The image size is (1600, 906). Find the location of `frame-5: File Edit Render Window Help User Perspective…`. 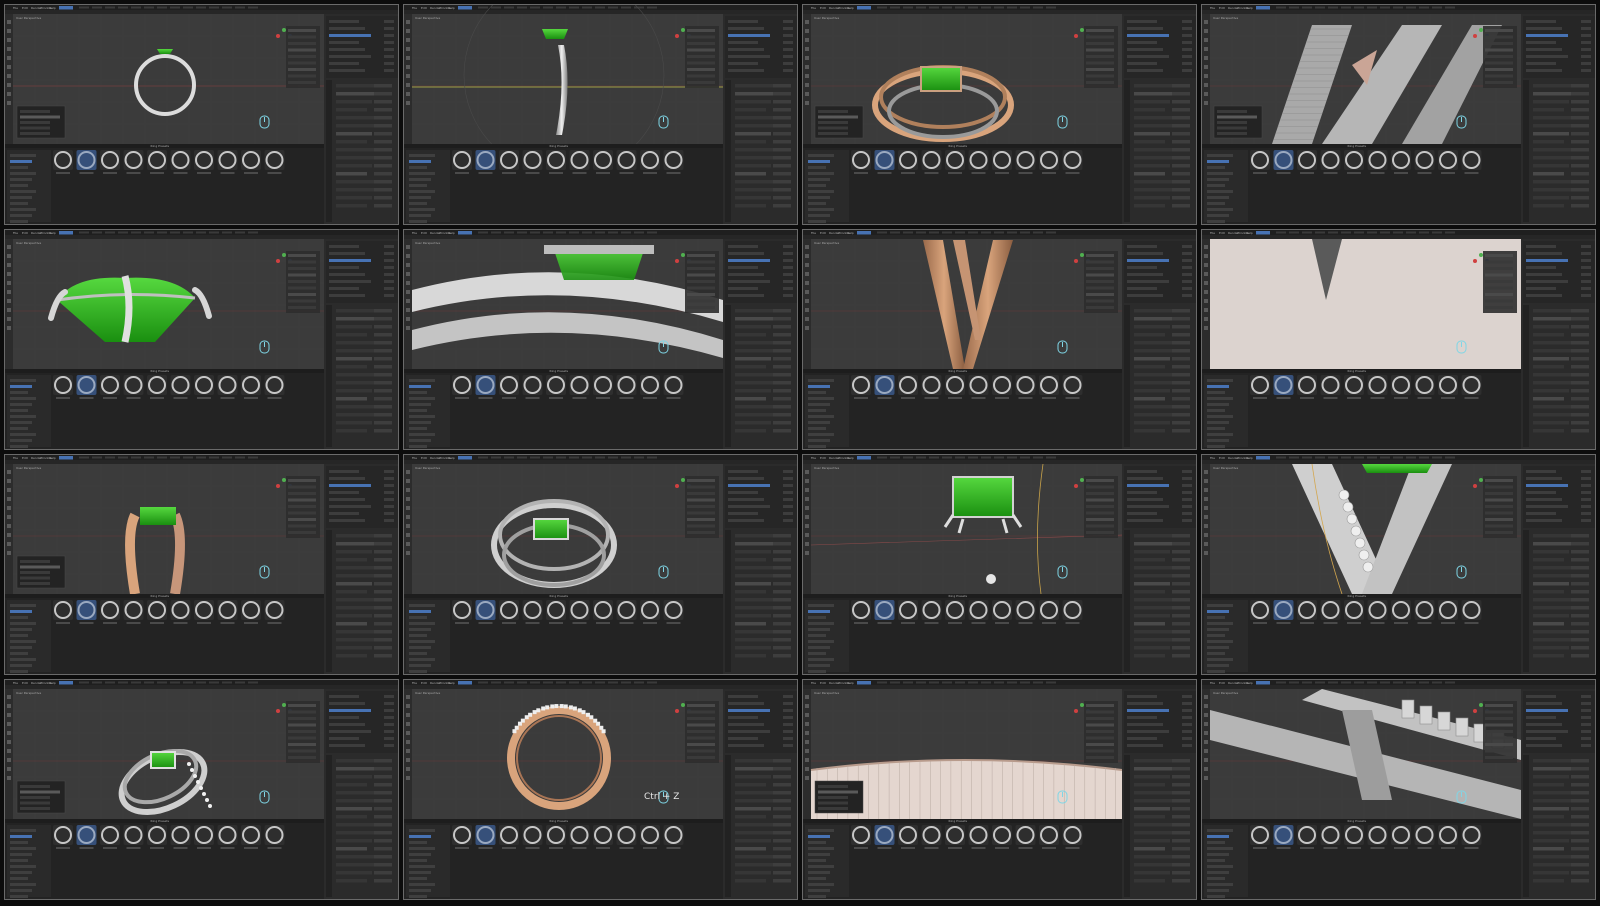

frame-5: File Edit Render Window Help User Perspective… is located at coordinates (201, 339).